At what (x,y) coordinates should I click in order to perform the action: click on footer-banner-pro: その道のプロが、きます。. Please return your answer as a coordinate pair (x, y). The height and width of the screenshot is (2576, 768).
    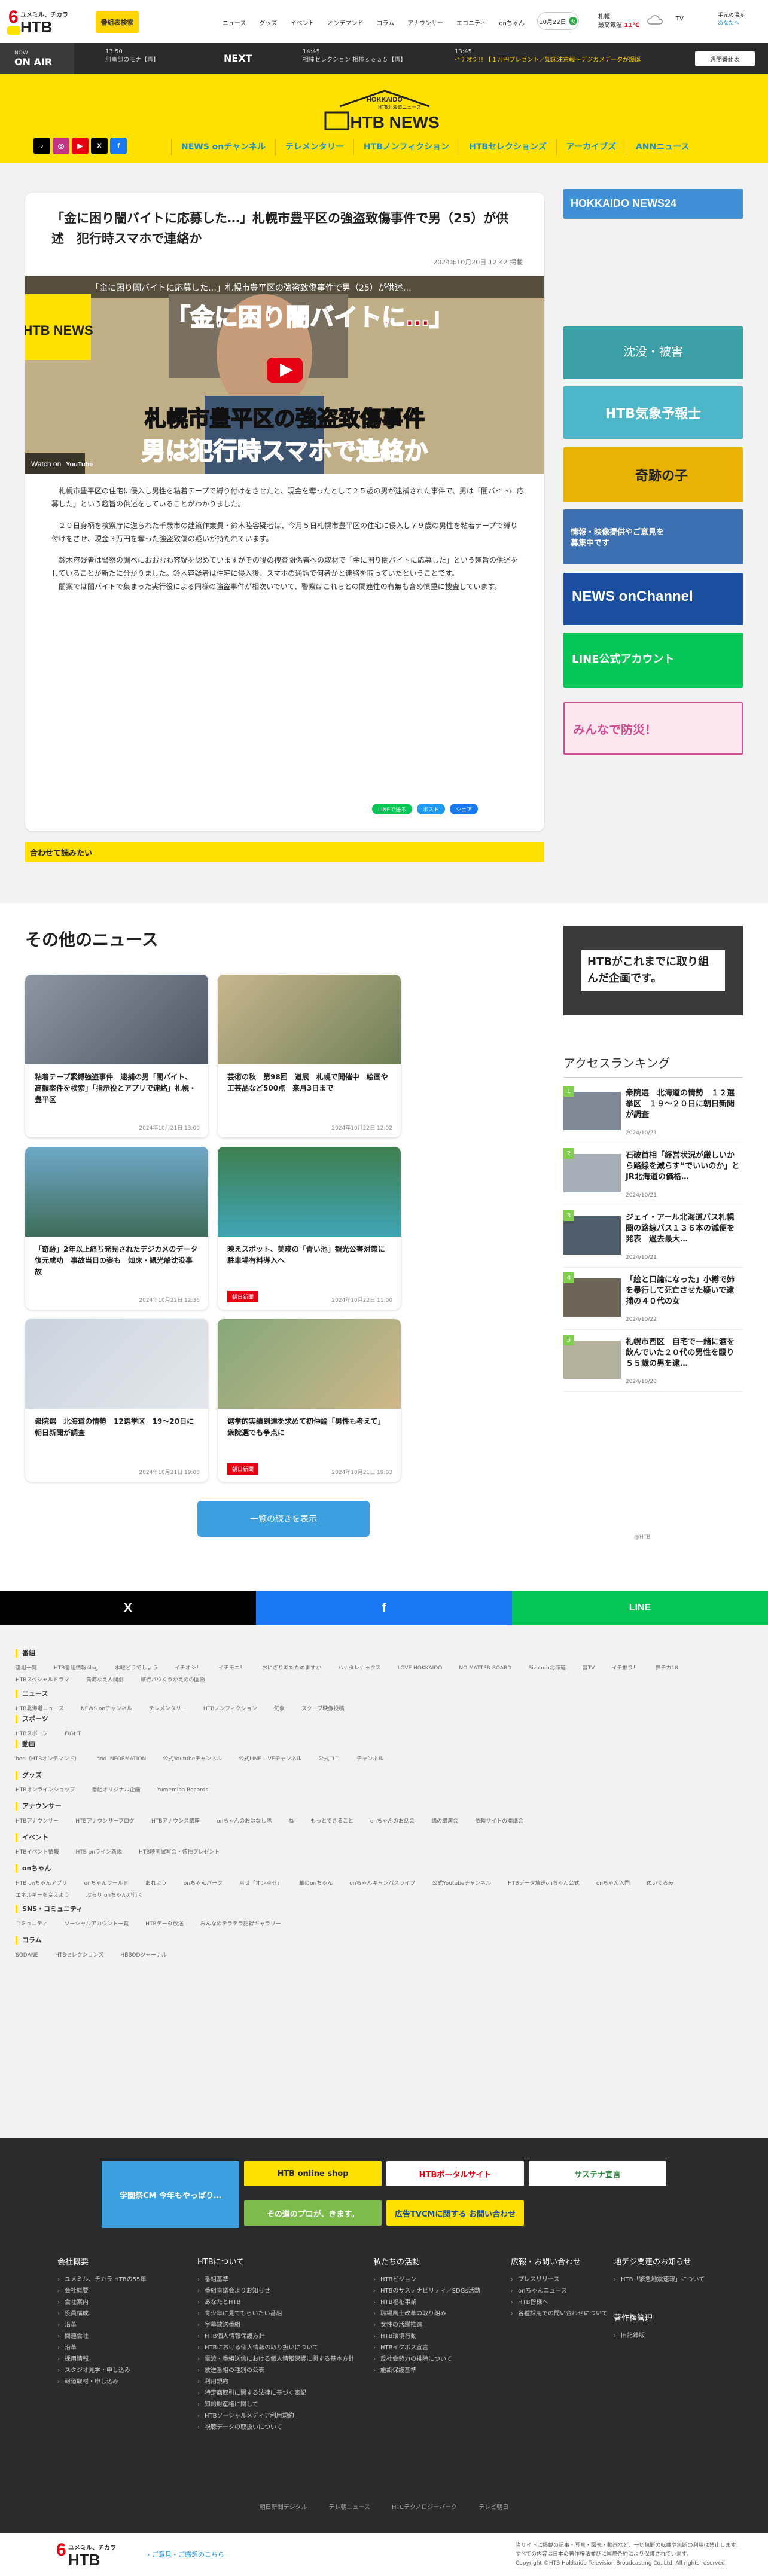
    Looking at the image, I should click on (313, 2213).